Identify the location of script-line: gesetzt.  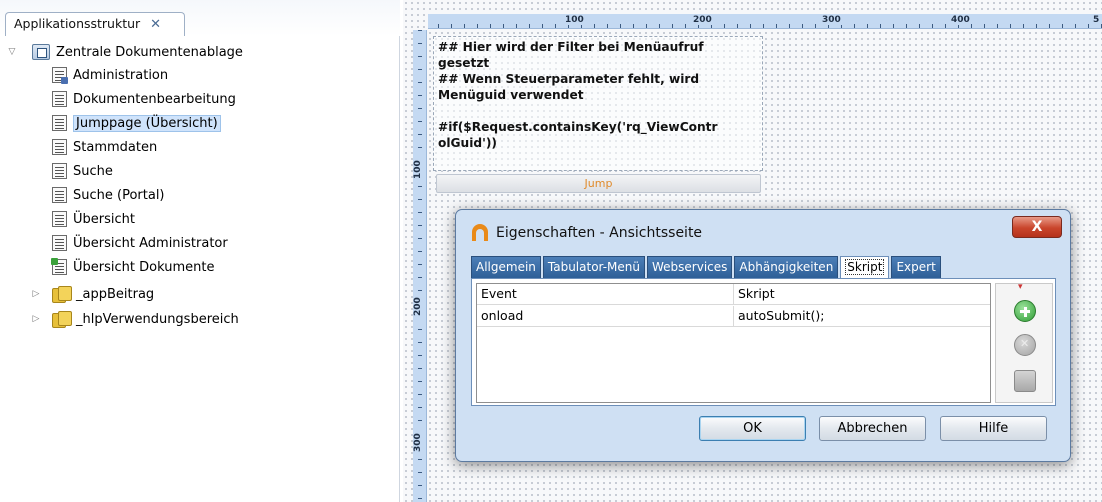
(464, 63).